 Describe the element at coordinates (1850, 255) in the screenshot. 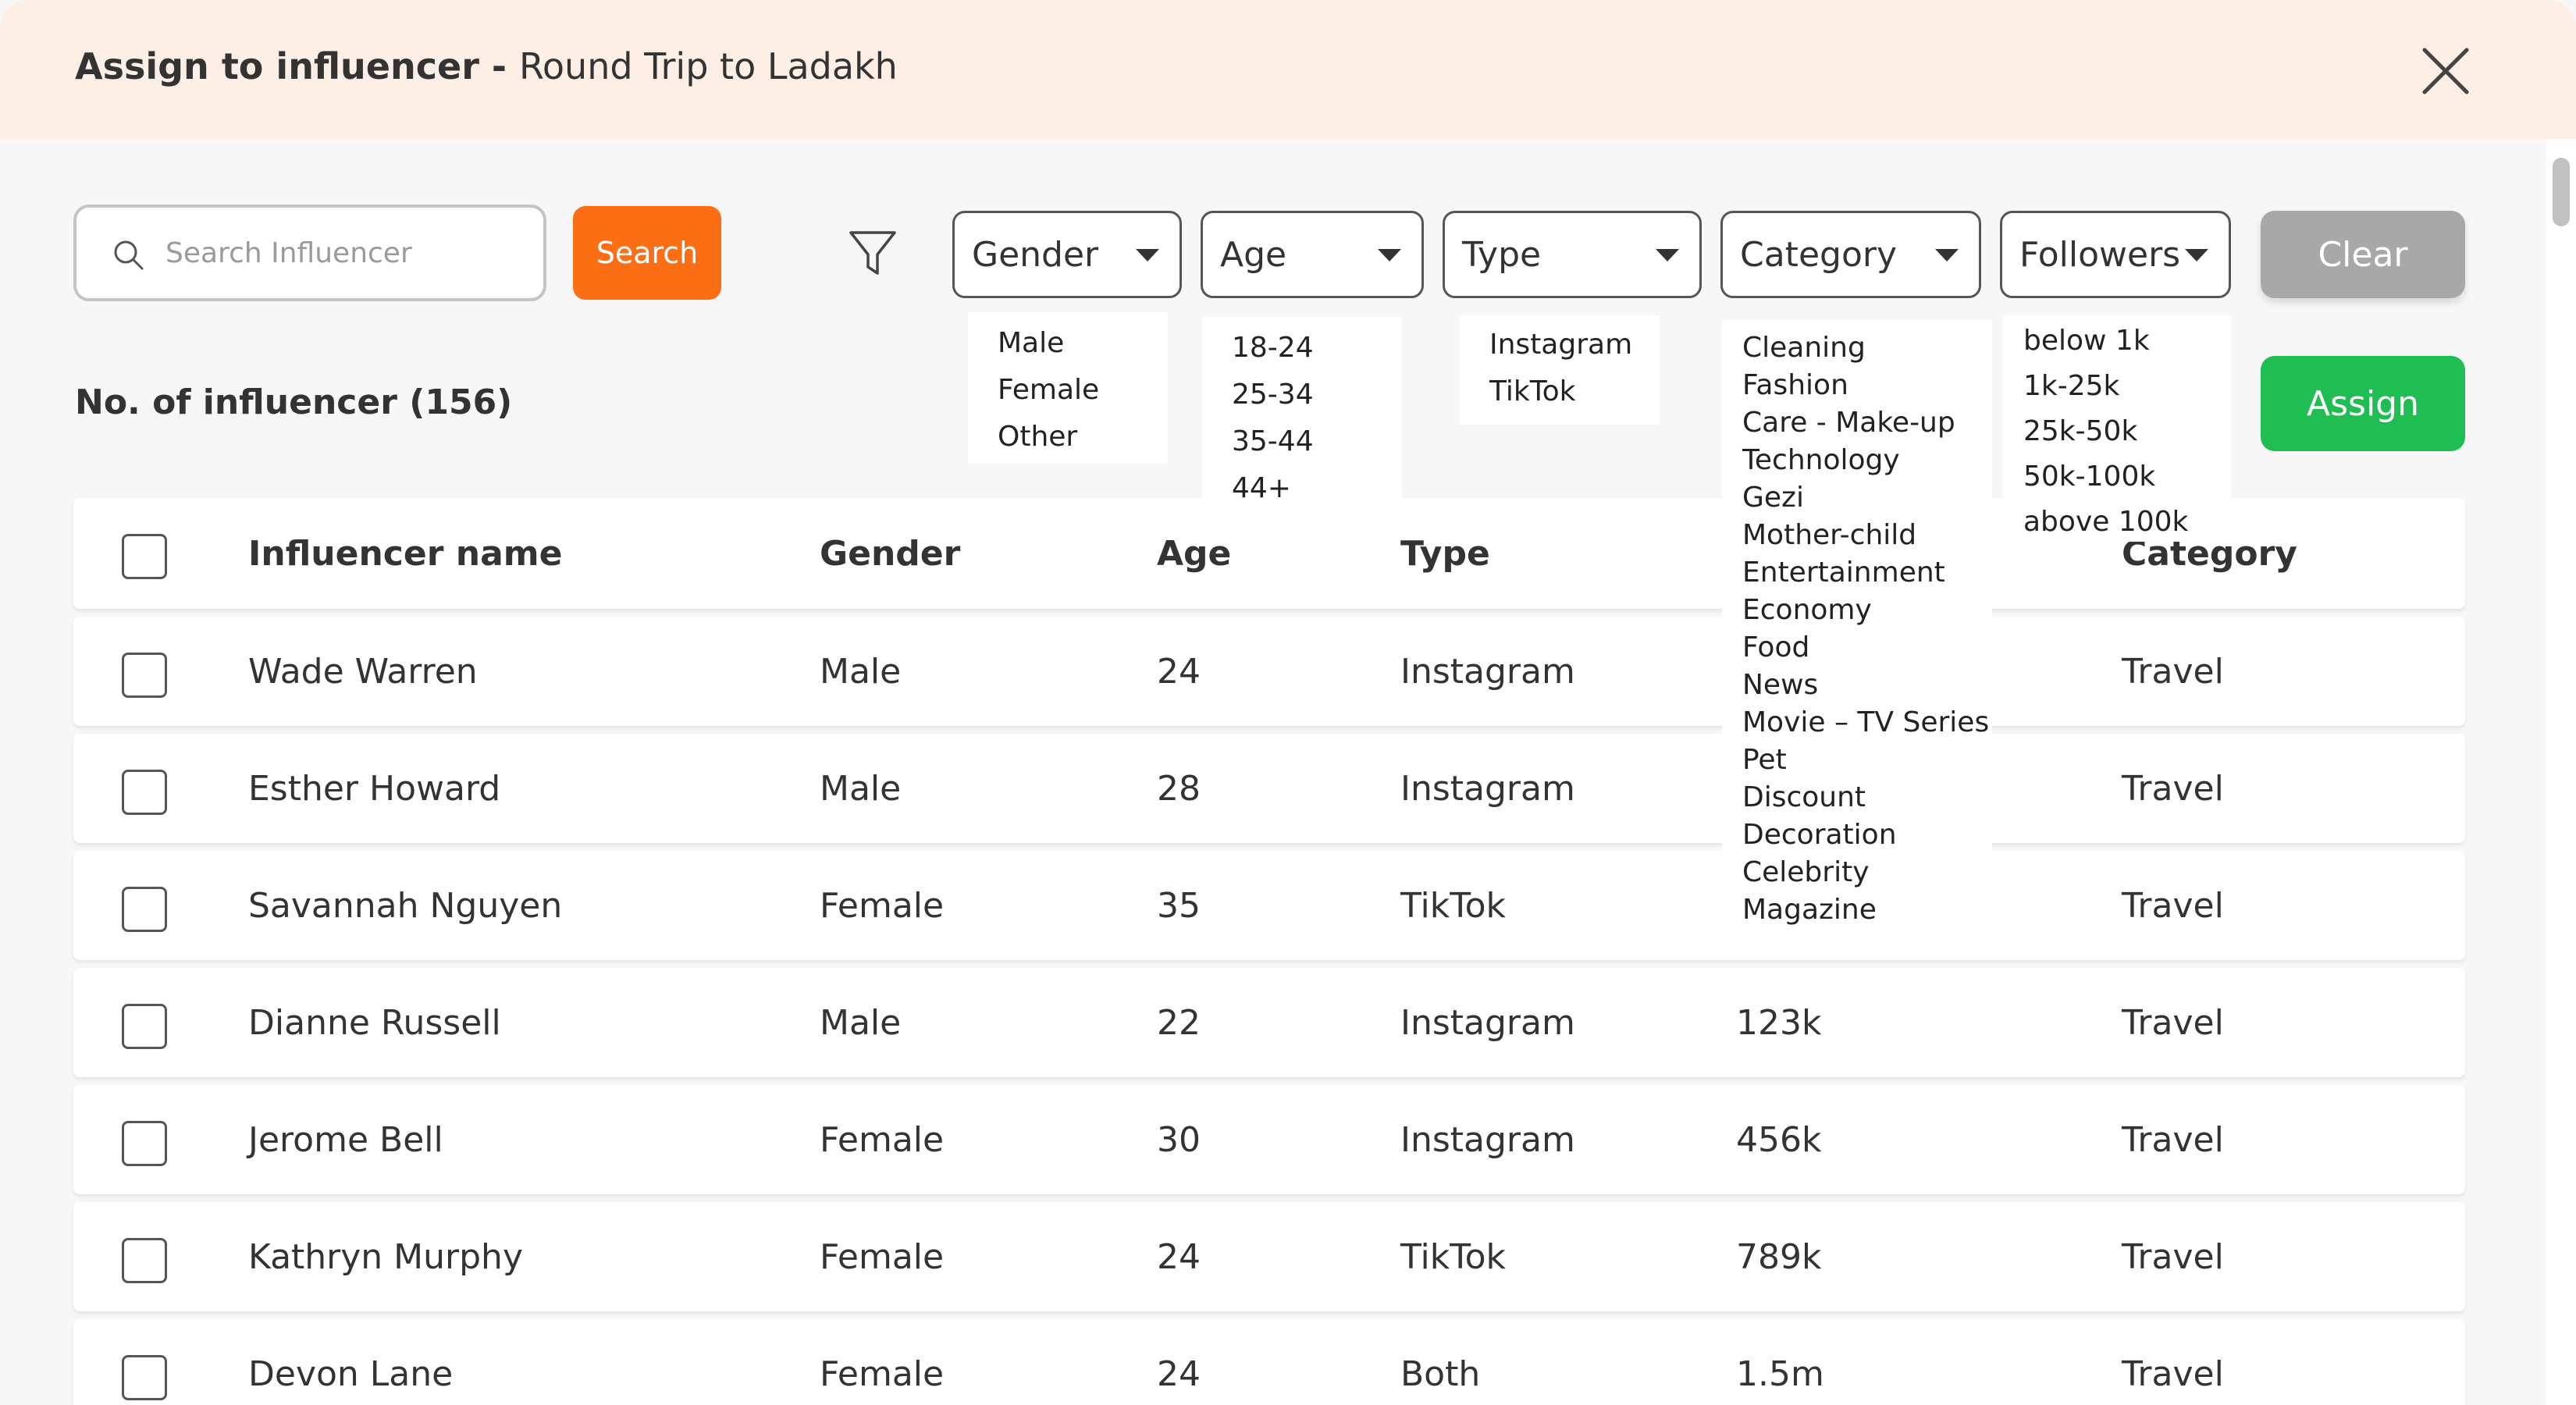

I see `category-dropdown: Category` at that location.